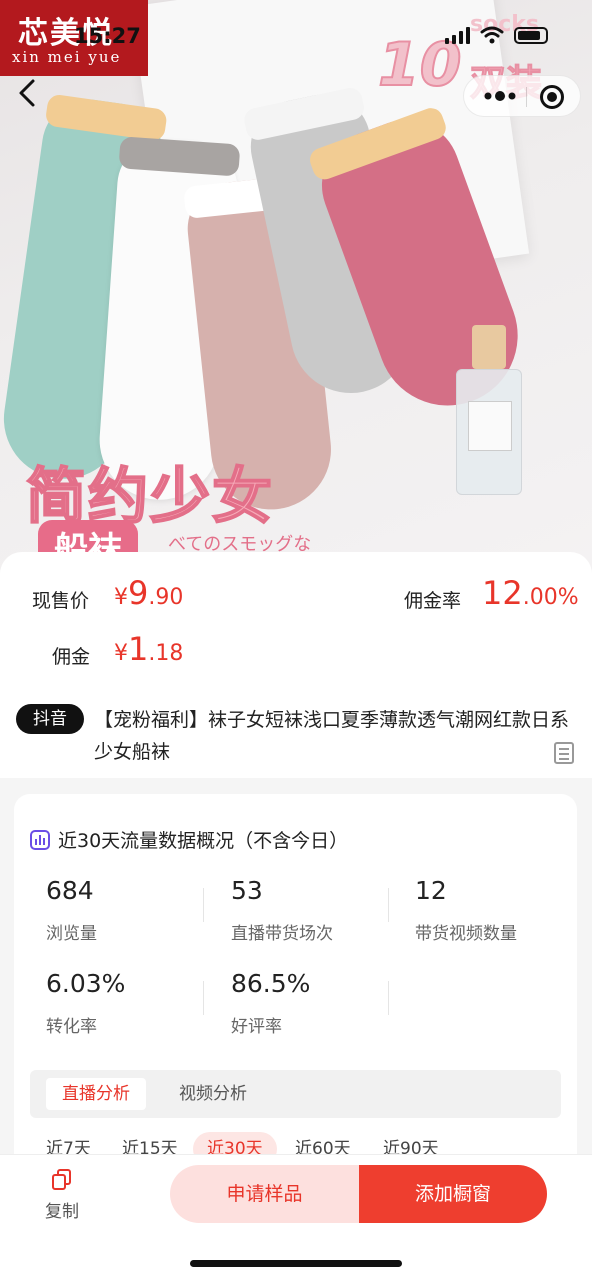 Image resolution: width=592 pixels, height=1280 pixels. What do you see at coordinates (522, 96) in the screenshot?
I see `miniprogram-capsule` at bounding box center [522, 96].